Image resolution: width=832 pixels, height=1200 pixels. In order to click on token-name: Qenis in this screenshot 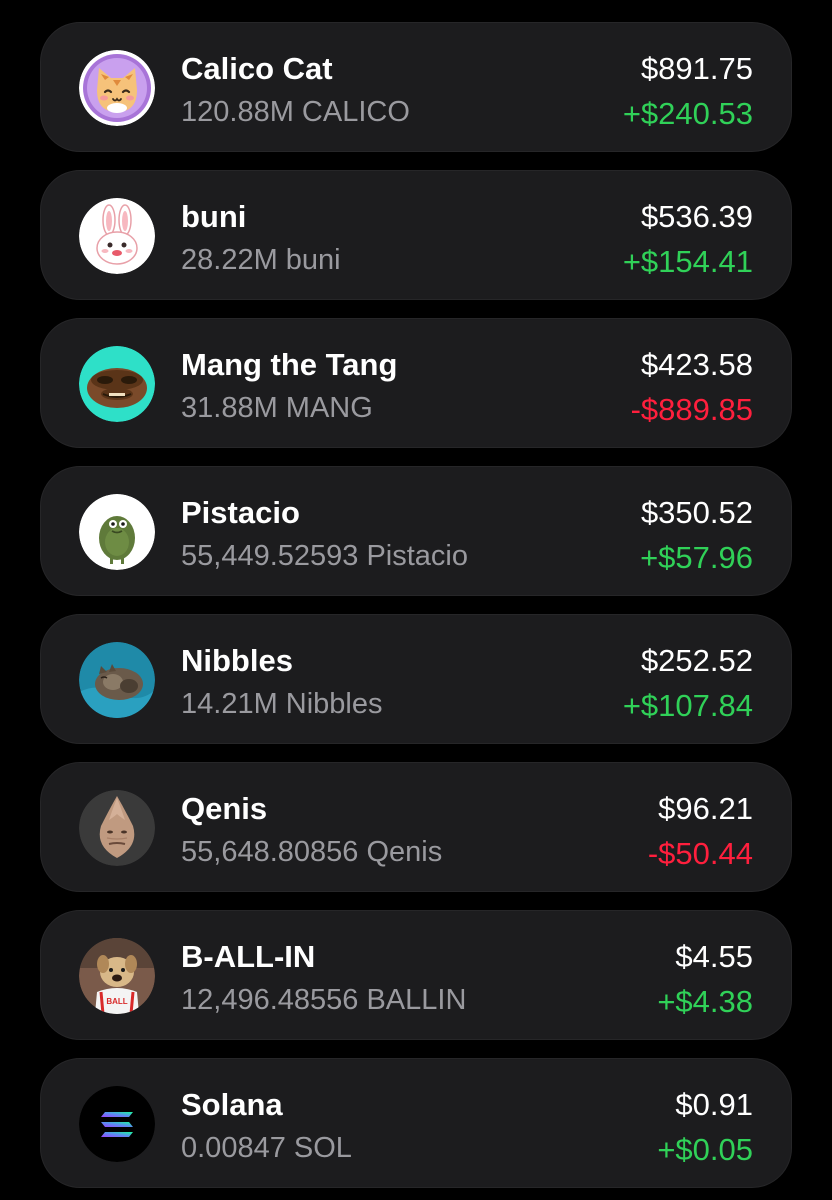, I will do `click(224, 808)`.